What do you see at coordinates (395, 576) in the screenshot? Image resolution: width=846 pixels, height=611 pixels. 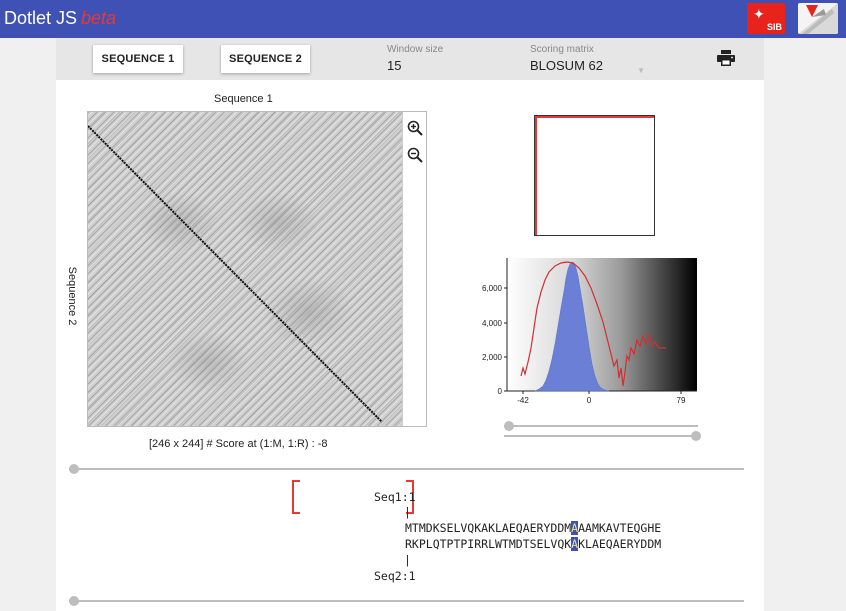 I see `seq2-label: Seq2:1` at bounding box center [395, 576].